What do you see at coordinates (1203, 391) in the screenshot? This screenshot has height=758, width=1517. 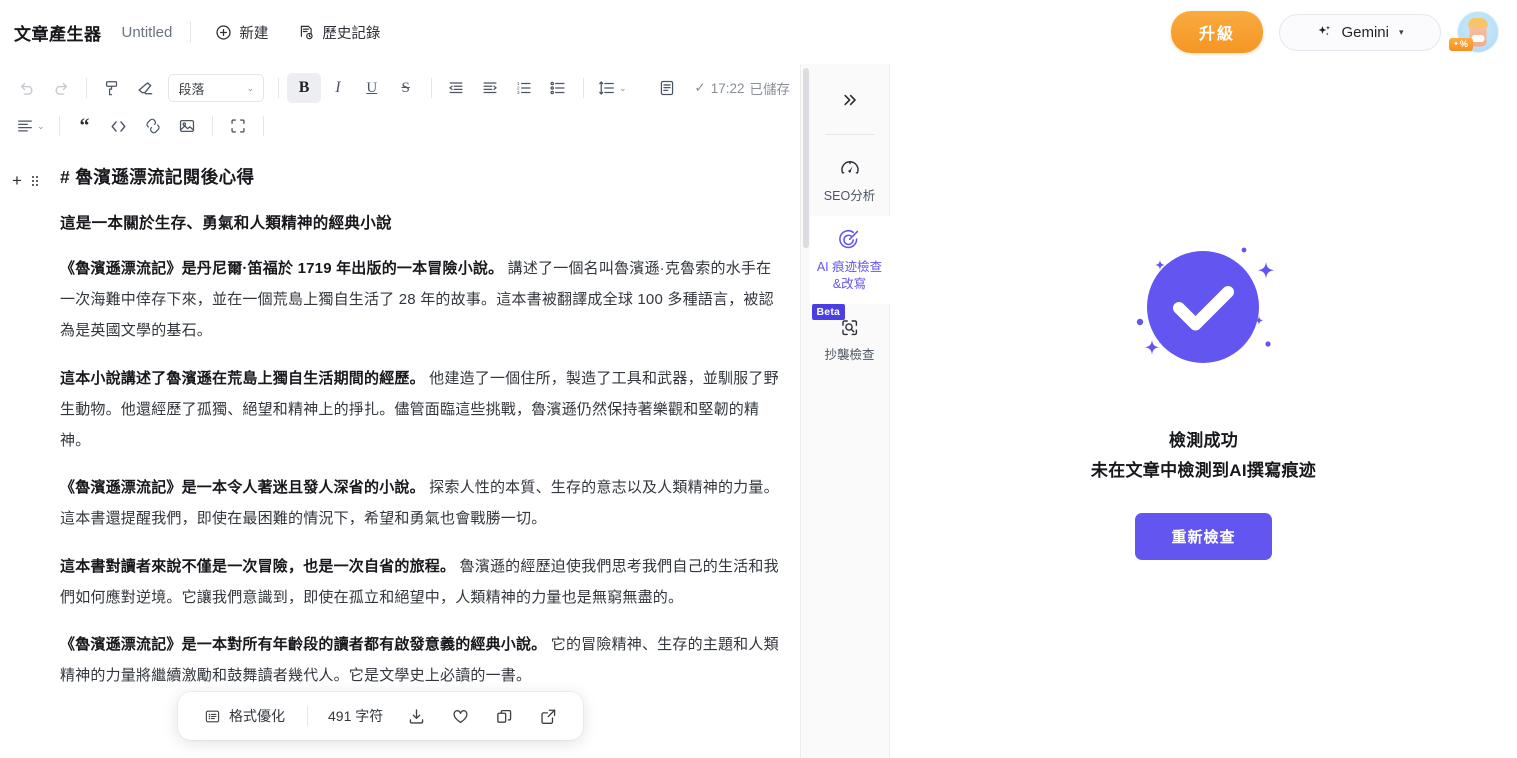 I see `panel-content: 檢測成功 未在文章中檢測到AI撰寫痕迹 重新檢查` at bounding box center [1203, 391].